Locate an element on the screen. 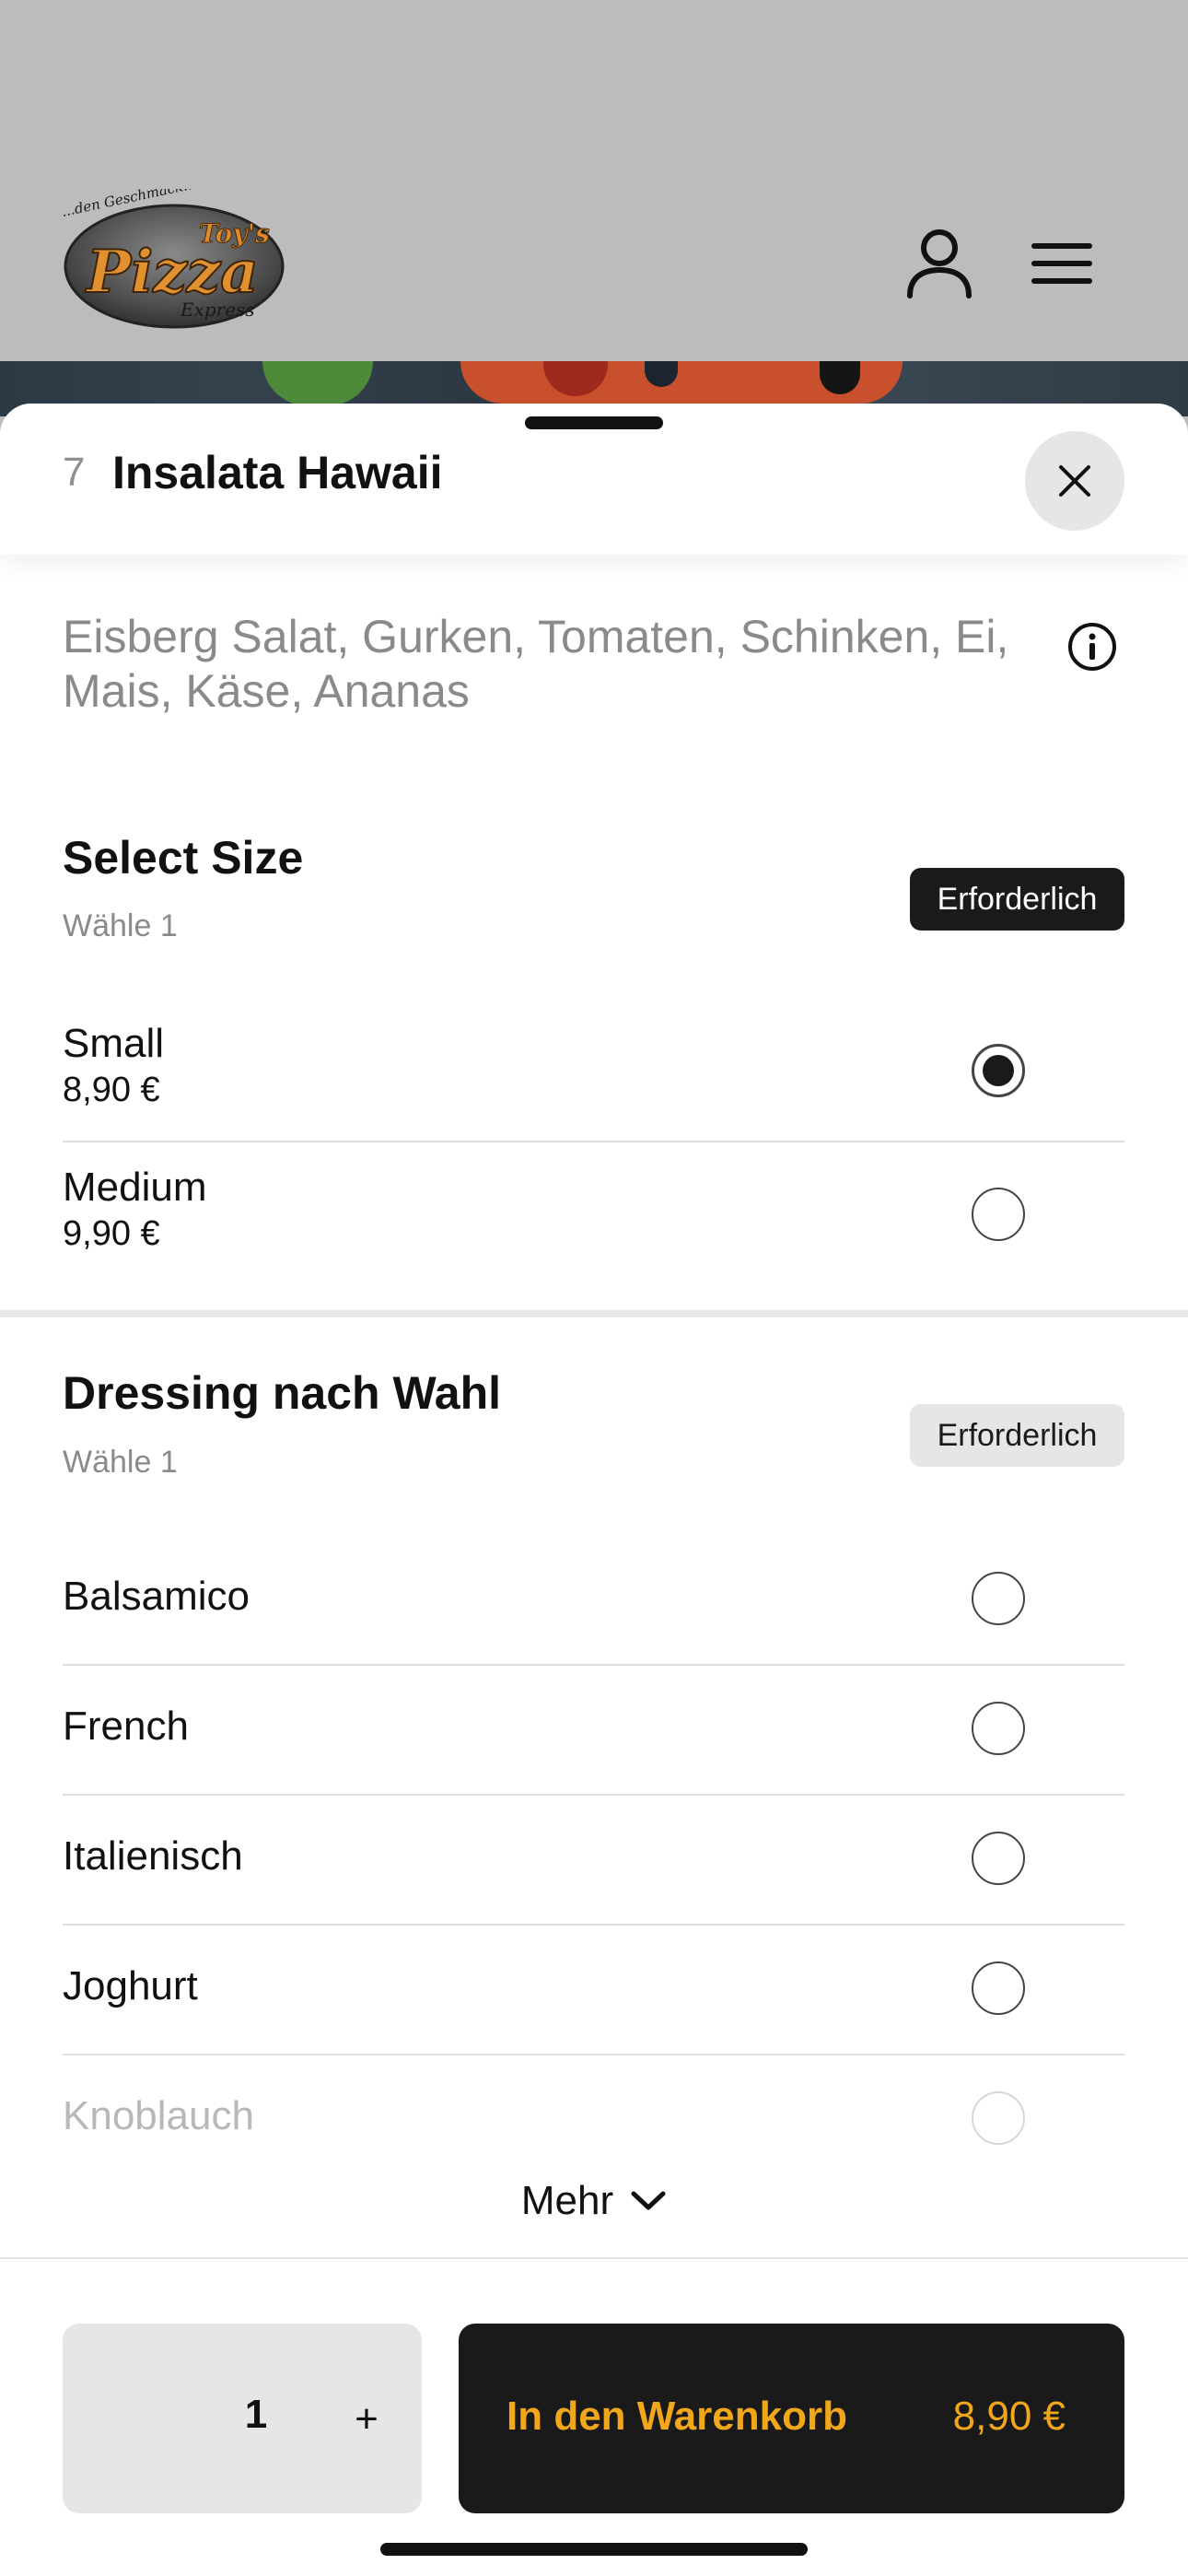 The width and height of the screenshot is (1188, 2576). toys-pizza-logo: ...den Geschmack... Toy's Pizza Express is located at coordinates (174, 261).